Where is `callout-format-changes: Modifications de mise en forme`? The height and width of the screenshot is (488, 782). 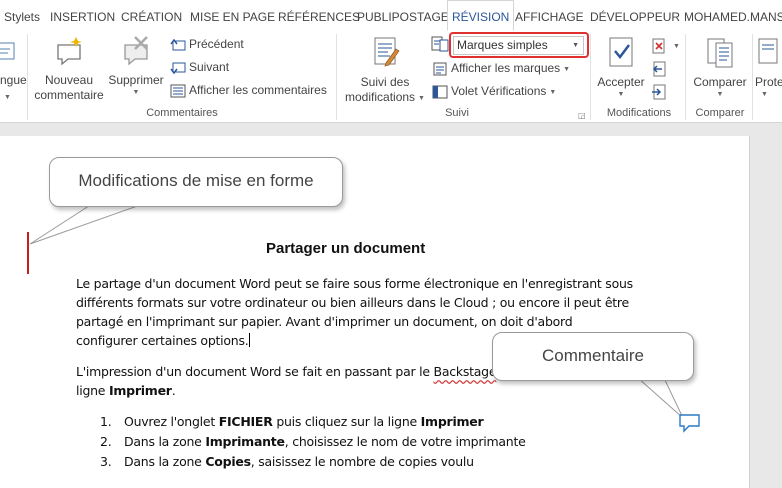 callout-format-changes: Modifications de mise en forme is located at coordinates (196, 182).